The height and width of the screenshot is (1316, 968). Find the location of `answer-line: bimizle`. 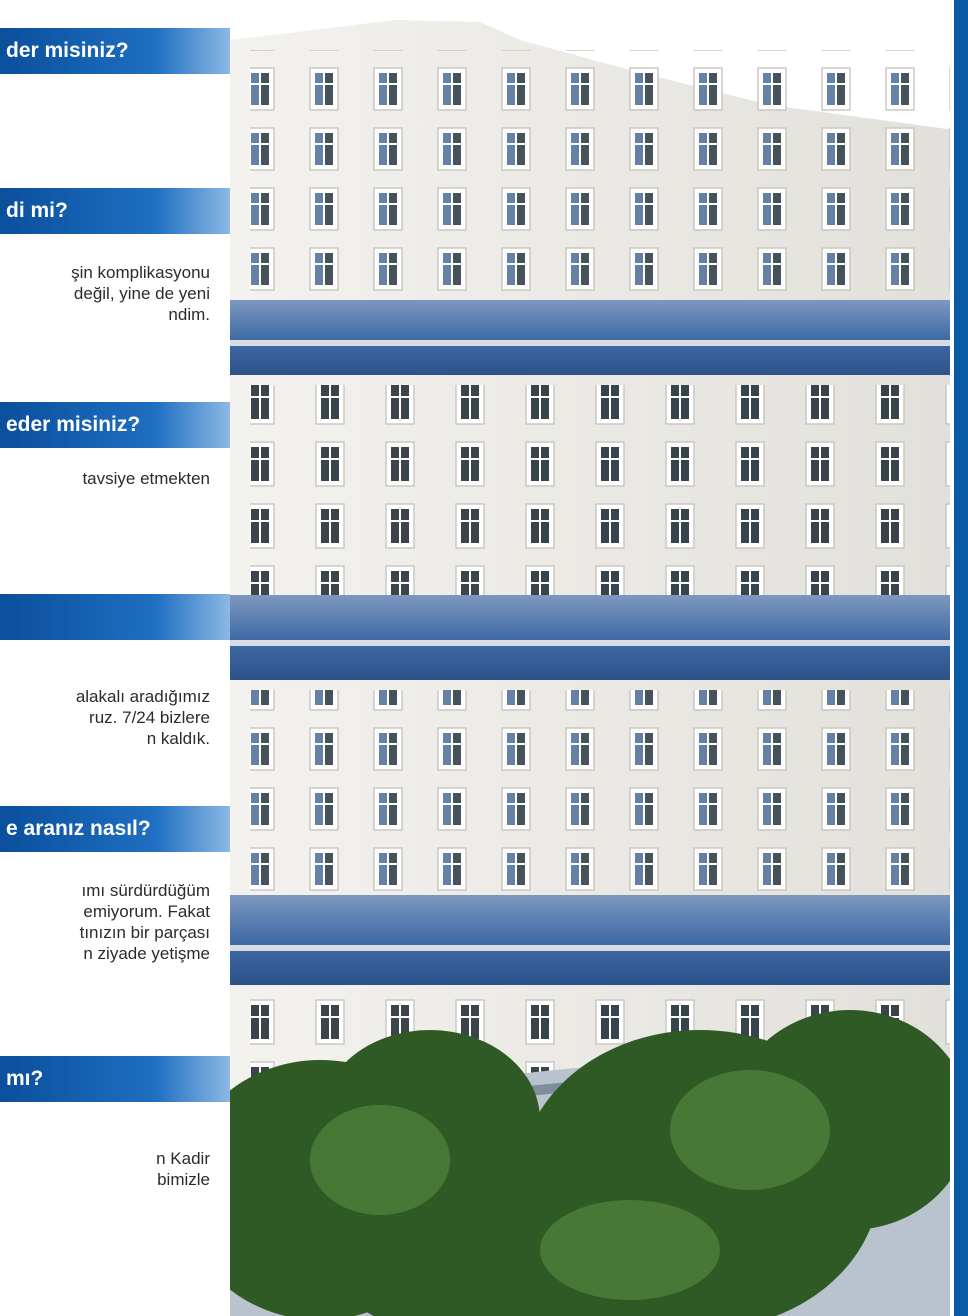

answer-line: bimizle is located at coordinates (183, 1179).